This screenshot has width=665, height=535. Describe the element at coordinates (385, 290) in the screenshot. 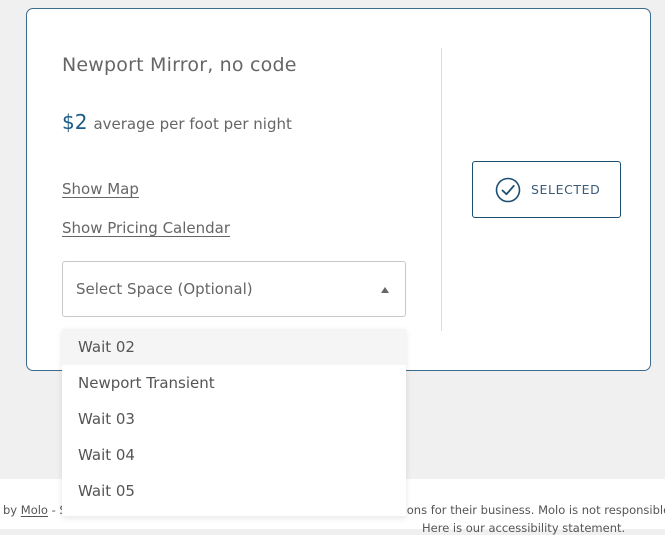

I see `caret-up-icon` at that location.